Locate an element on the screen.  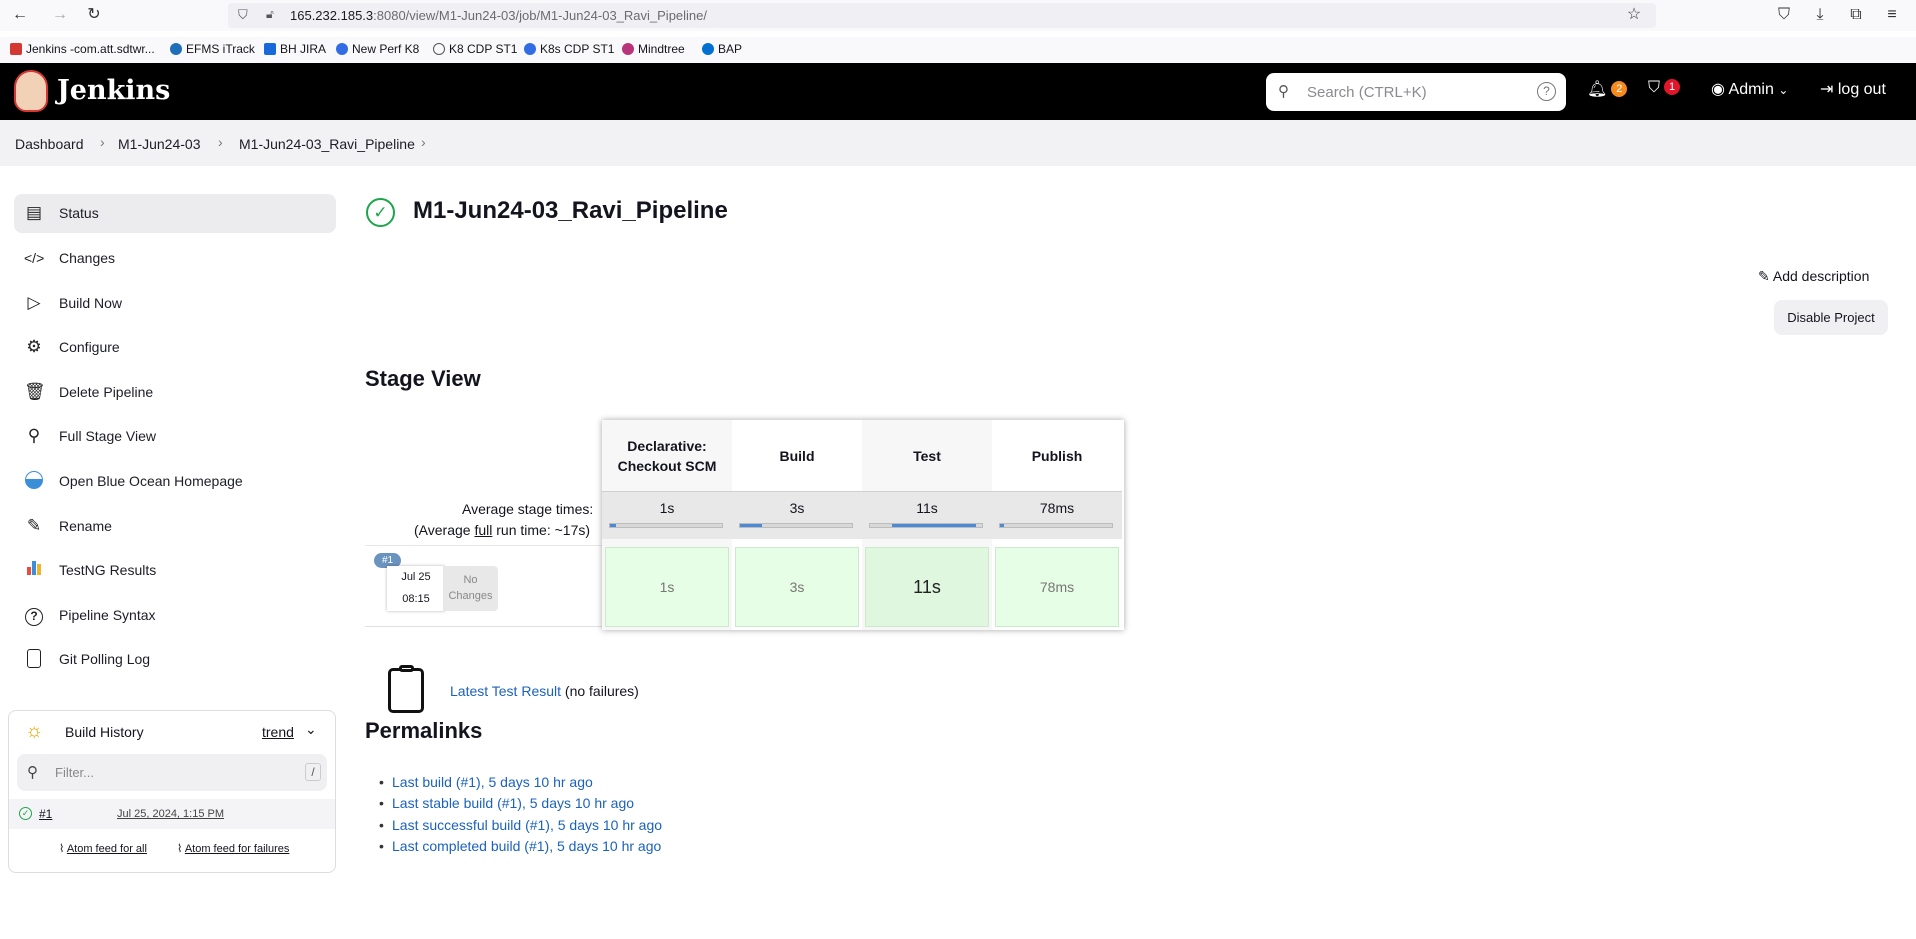
sidebar-item-pipeline-syntax: ? Pipeline Syntax is located at coordinates (175, 615).